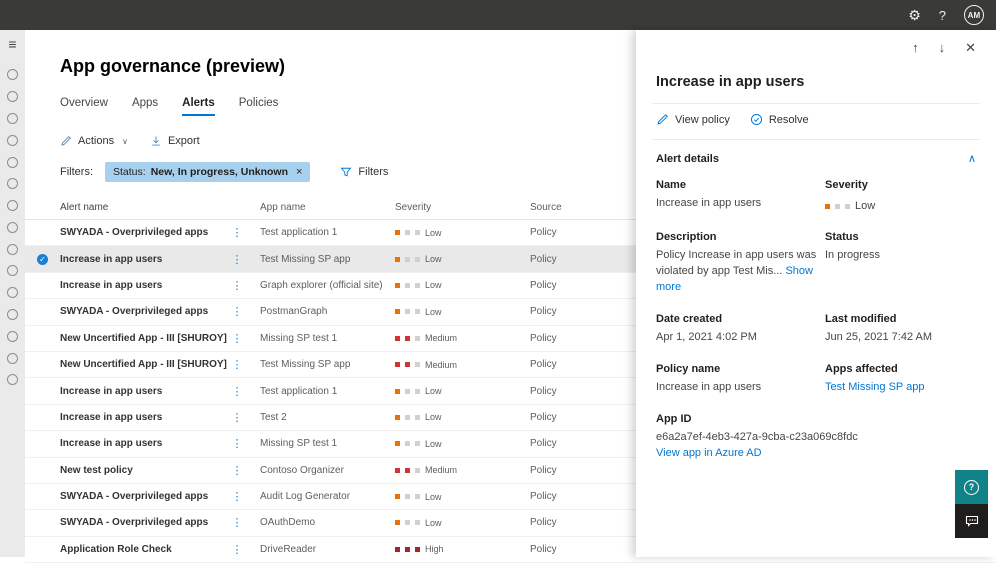  What do you see at coordinates (321, 207) in the screenshot?
I see `col-header-app-name: App name` at bounding box center [321, 207].